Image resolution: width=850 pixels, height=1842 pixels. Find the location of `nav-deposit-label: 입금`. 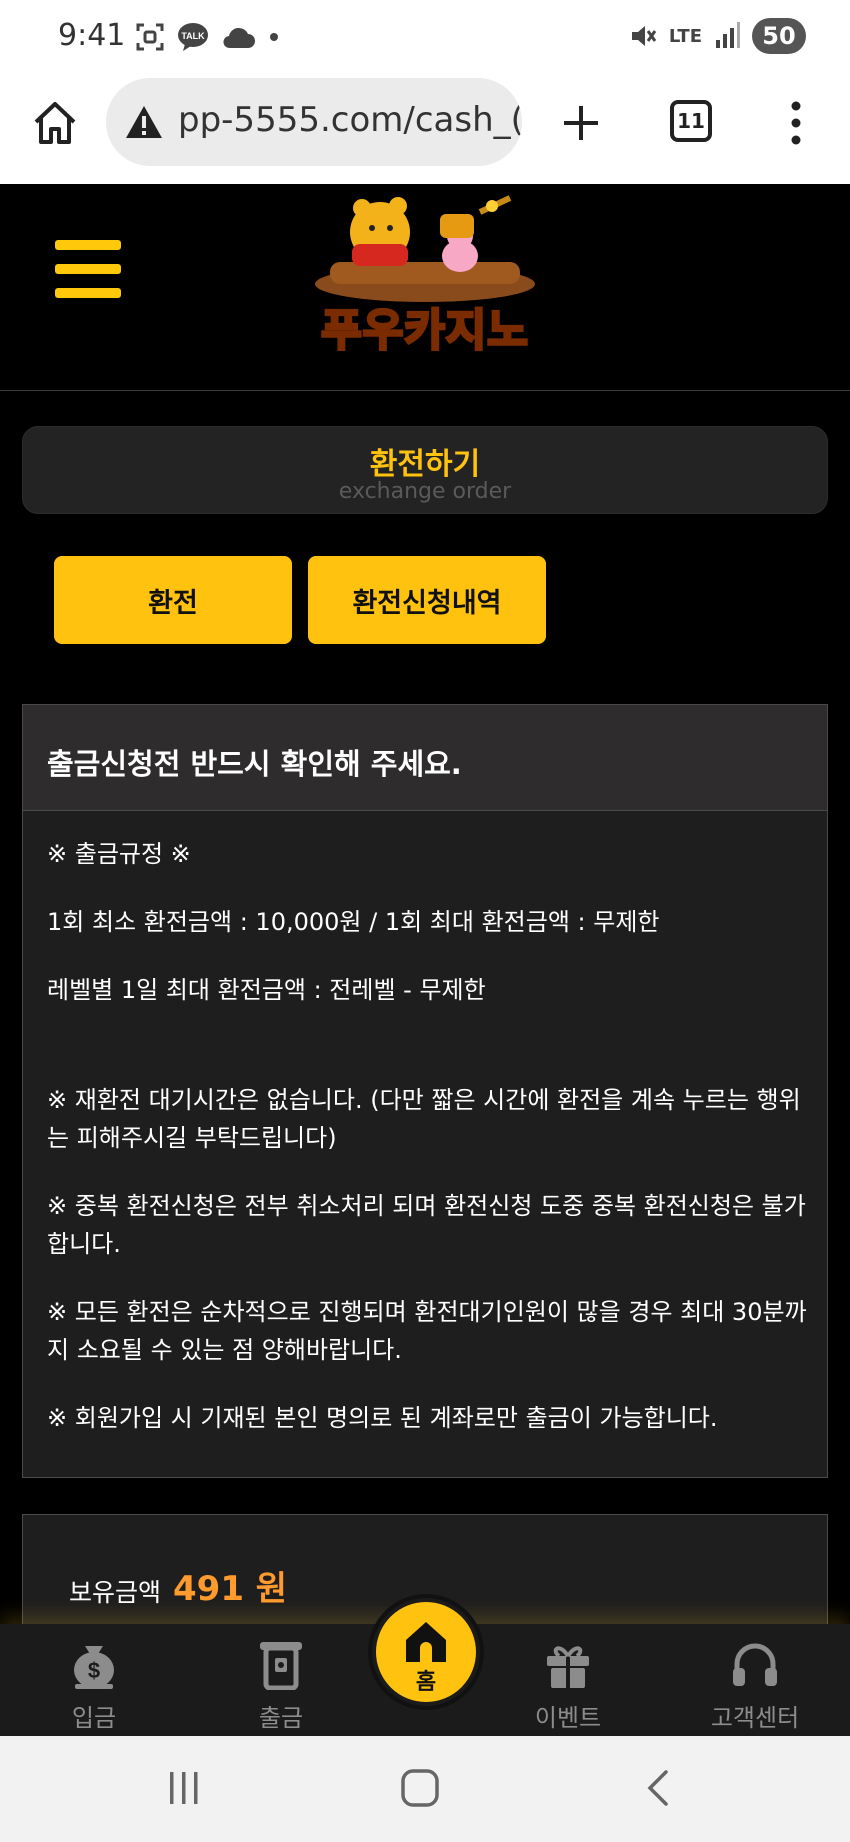

nav-deposit-label: 입금 is located at coordinates (94, 1718).